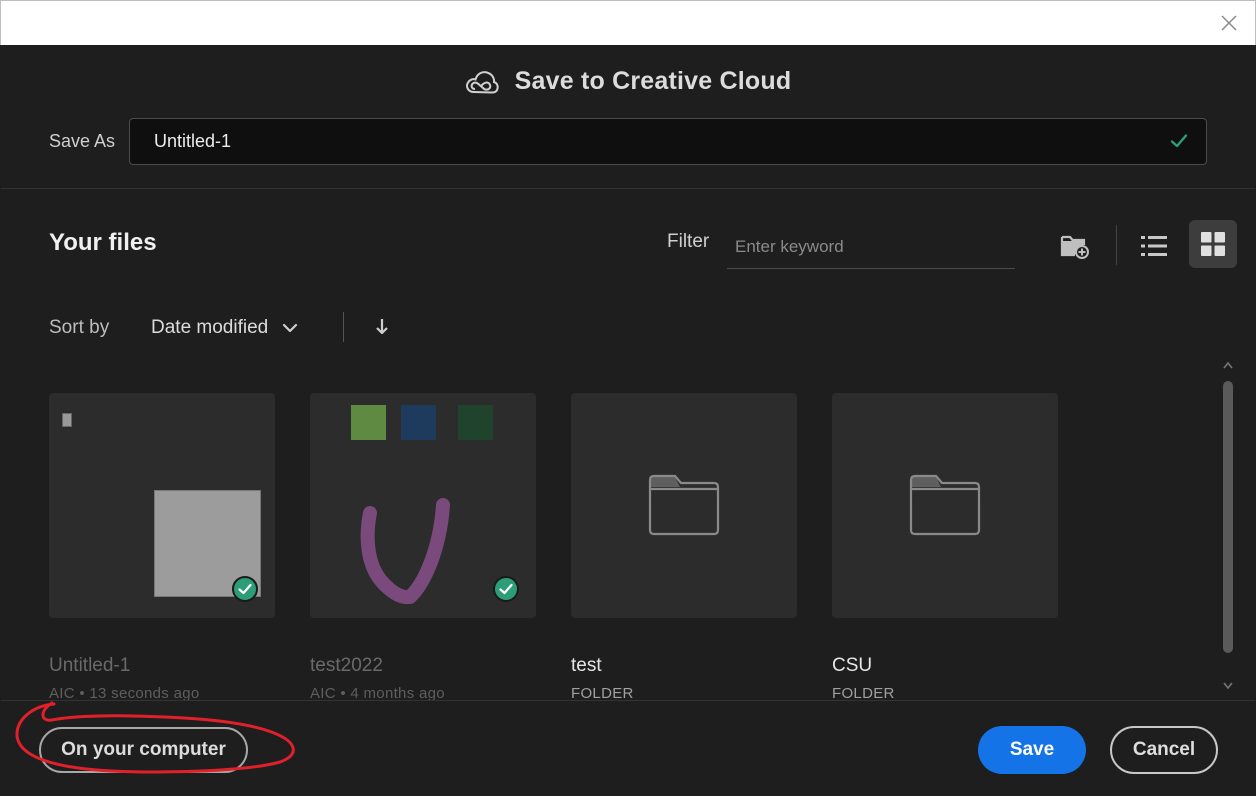 The height and width of the screenshot is (796, 1256). I want to click on scrollbar-thumb, so click(1228, 517).